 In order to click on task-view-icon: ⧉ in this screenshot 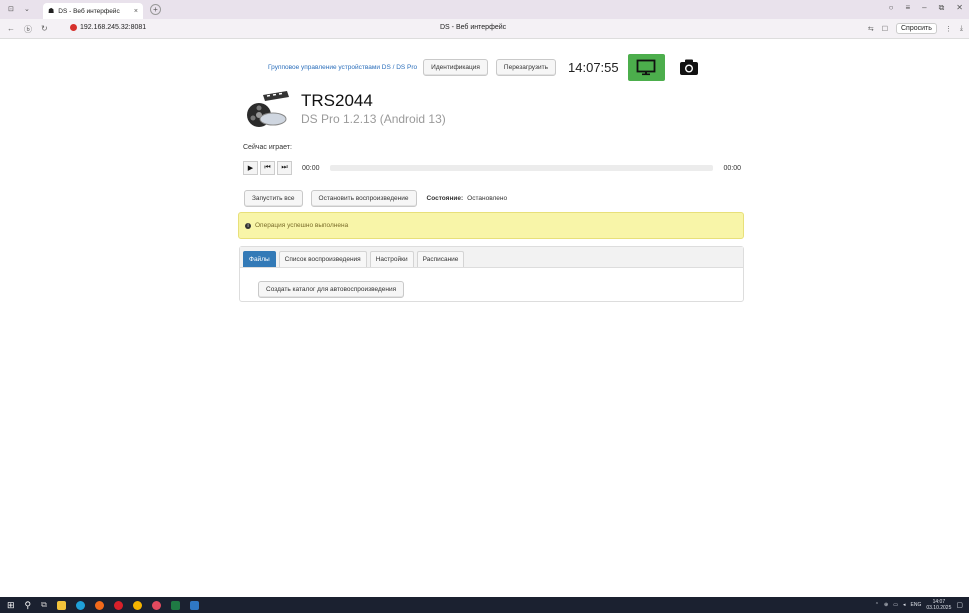, I will do `click(44, 605)`.